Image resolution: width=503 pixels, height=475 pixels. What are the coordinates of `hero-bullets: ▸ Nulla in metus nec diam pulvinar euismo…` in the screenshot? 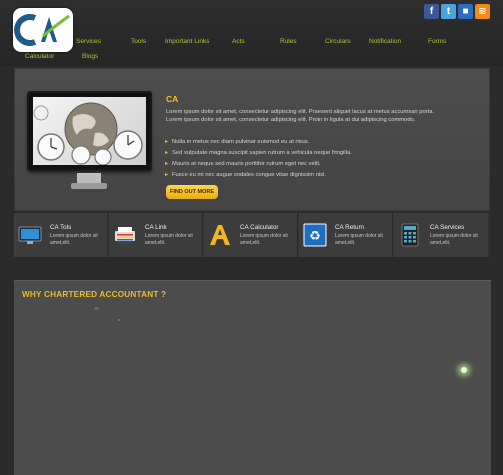 It's located at (258, 160).